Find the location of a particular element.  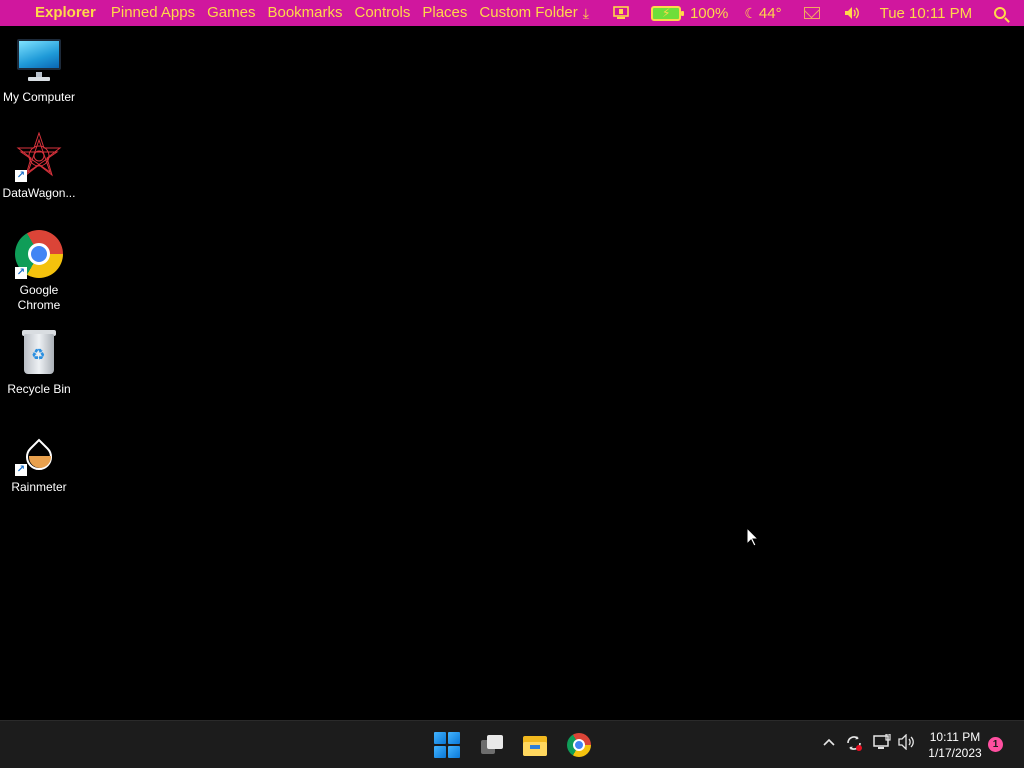

desktop-icon-recycle-bin: ♻ Recycle Bin is located at coordinates (39, 362).